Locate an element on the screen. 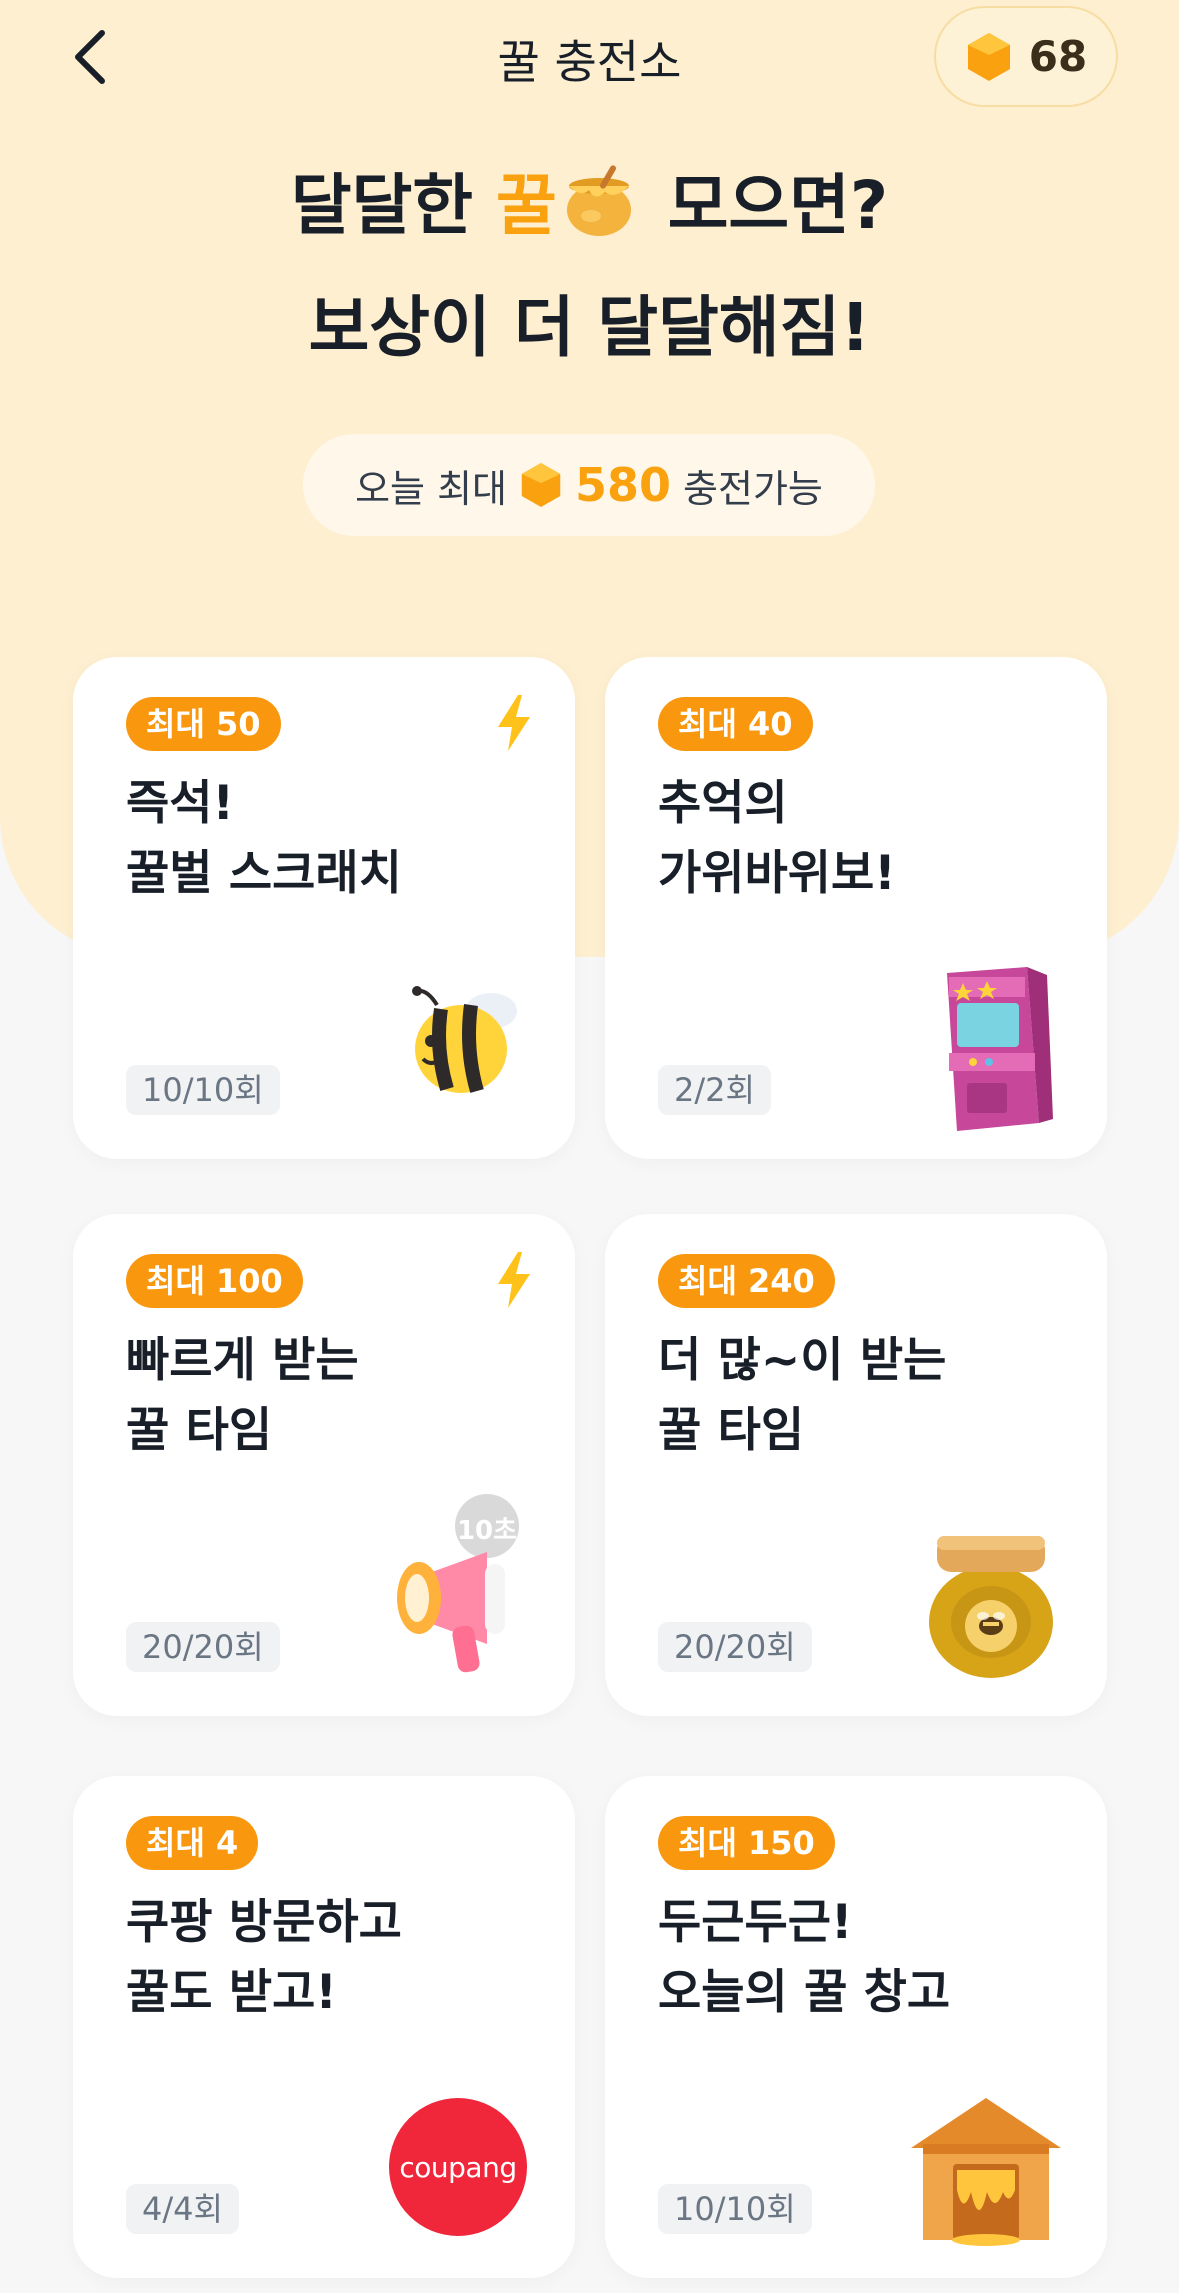  coupang-logo-text: coupang is located at coordinates (458, 2167).